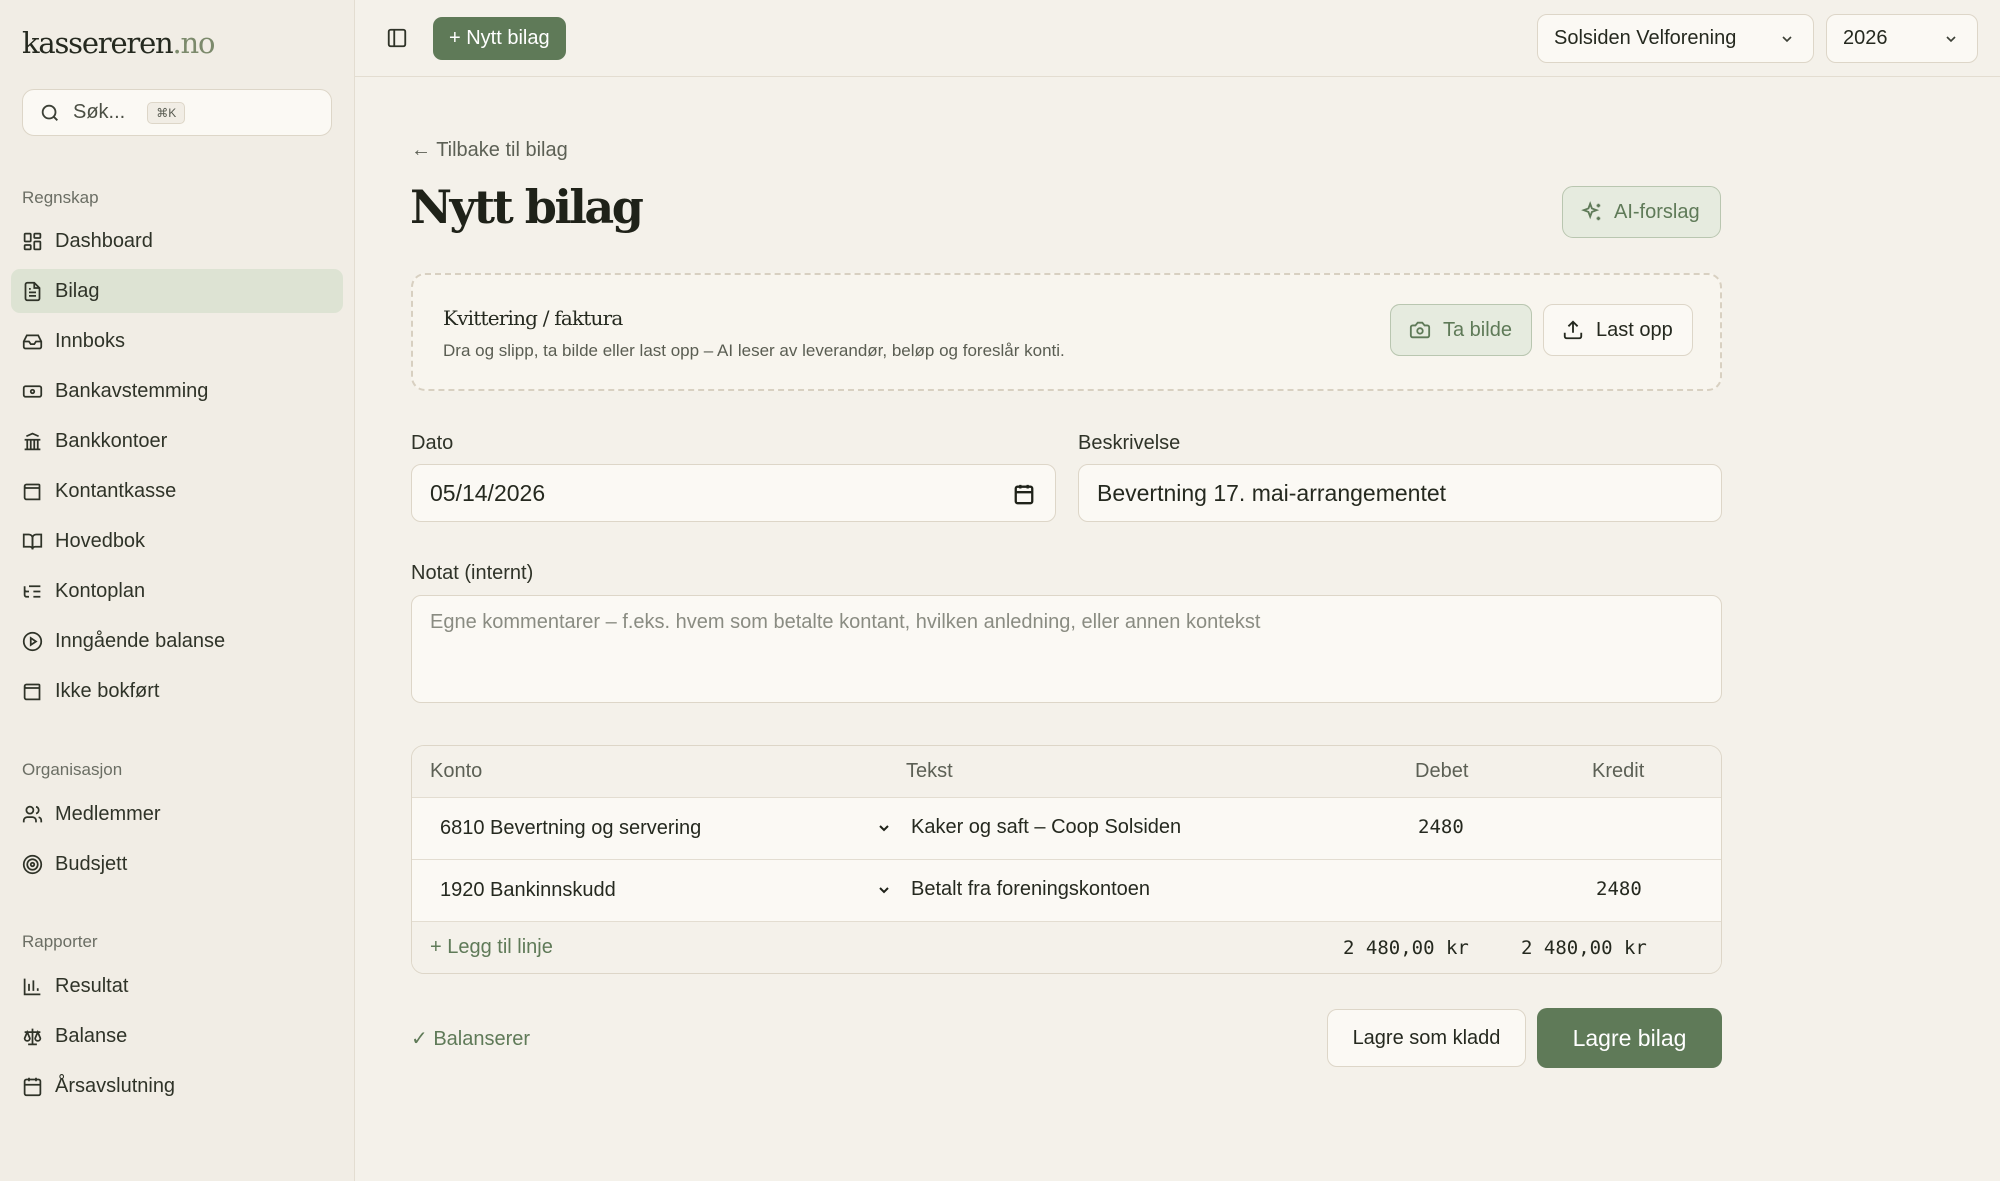  I want to click on line-text-input: Kaker og saft – Coop Solsiden, so click(1046, 827).